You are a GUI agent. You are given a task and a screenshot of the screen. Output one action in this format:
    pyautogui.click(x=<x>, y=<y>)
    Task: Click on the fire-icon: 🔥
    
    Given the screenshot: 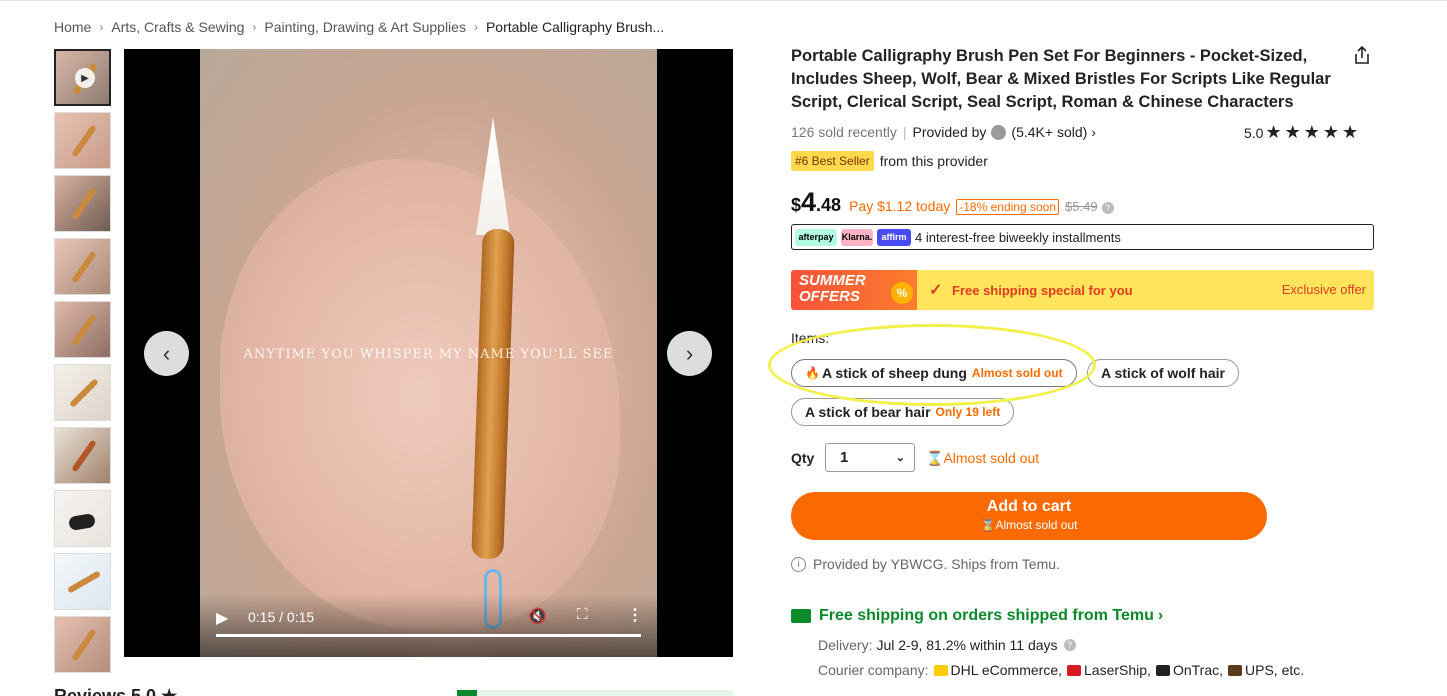 What is the action you would take?
    pyautogui.click(x=812, y=373)
    